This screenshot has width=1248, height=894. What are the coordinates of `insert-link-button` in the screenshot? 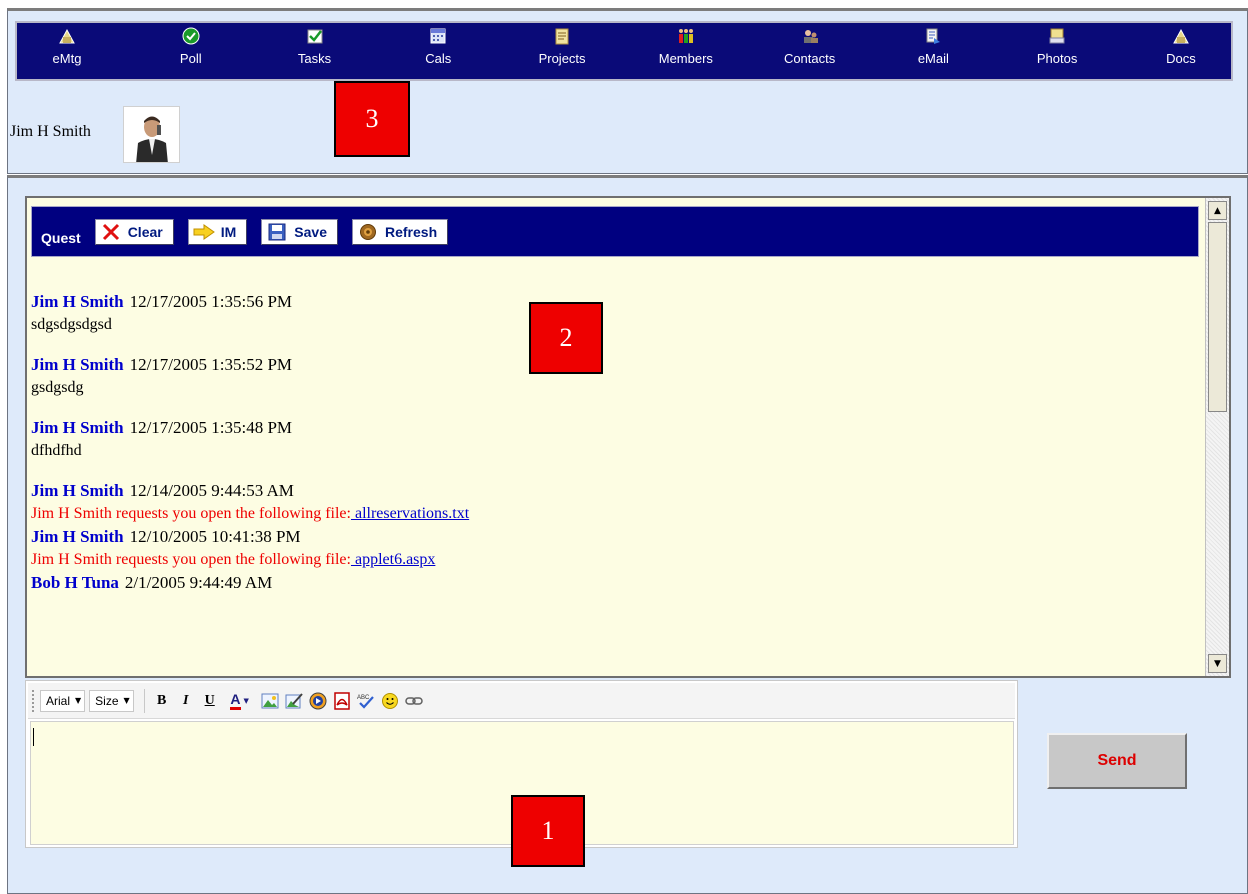 It's located at (414, 701).